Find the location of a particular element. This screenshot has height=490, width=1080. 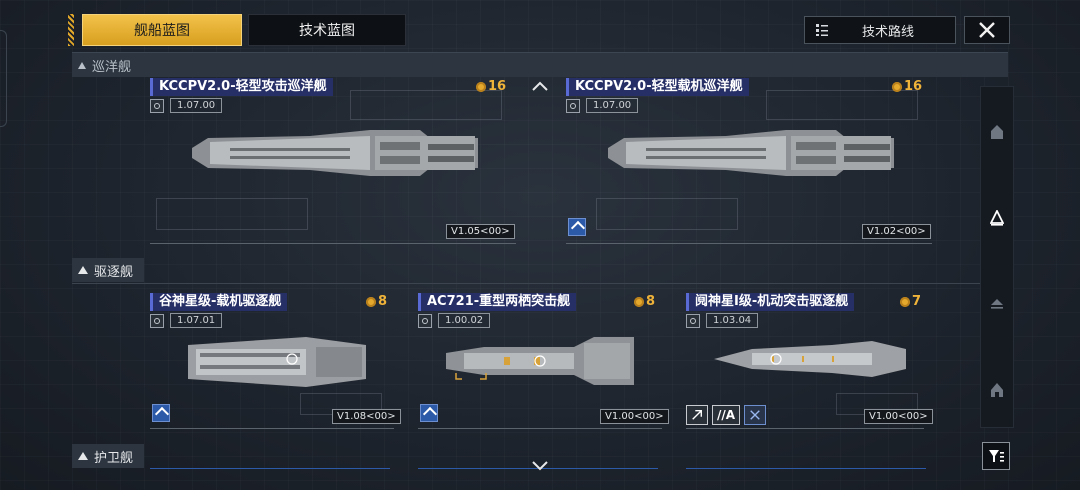

ship-version-value: 1.07.01 is located at coordinates (196, 320).